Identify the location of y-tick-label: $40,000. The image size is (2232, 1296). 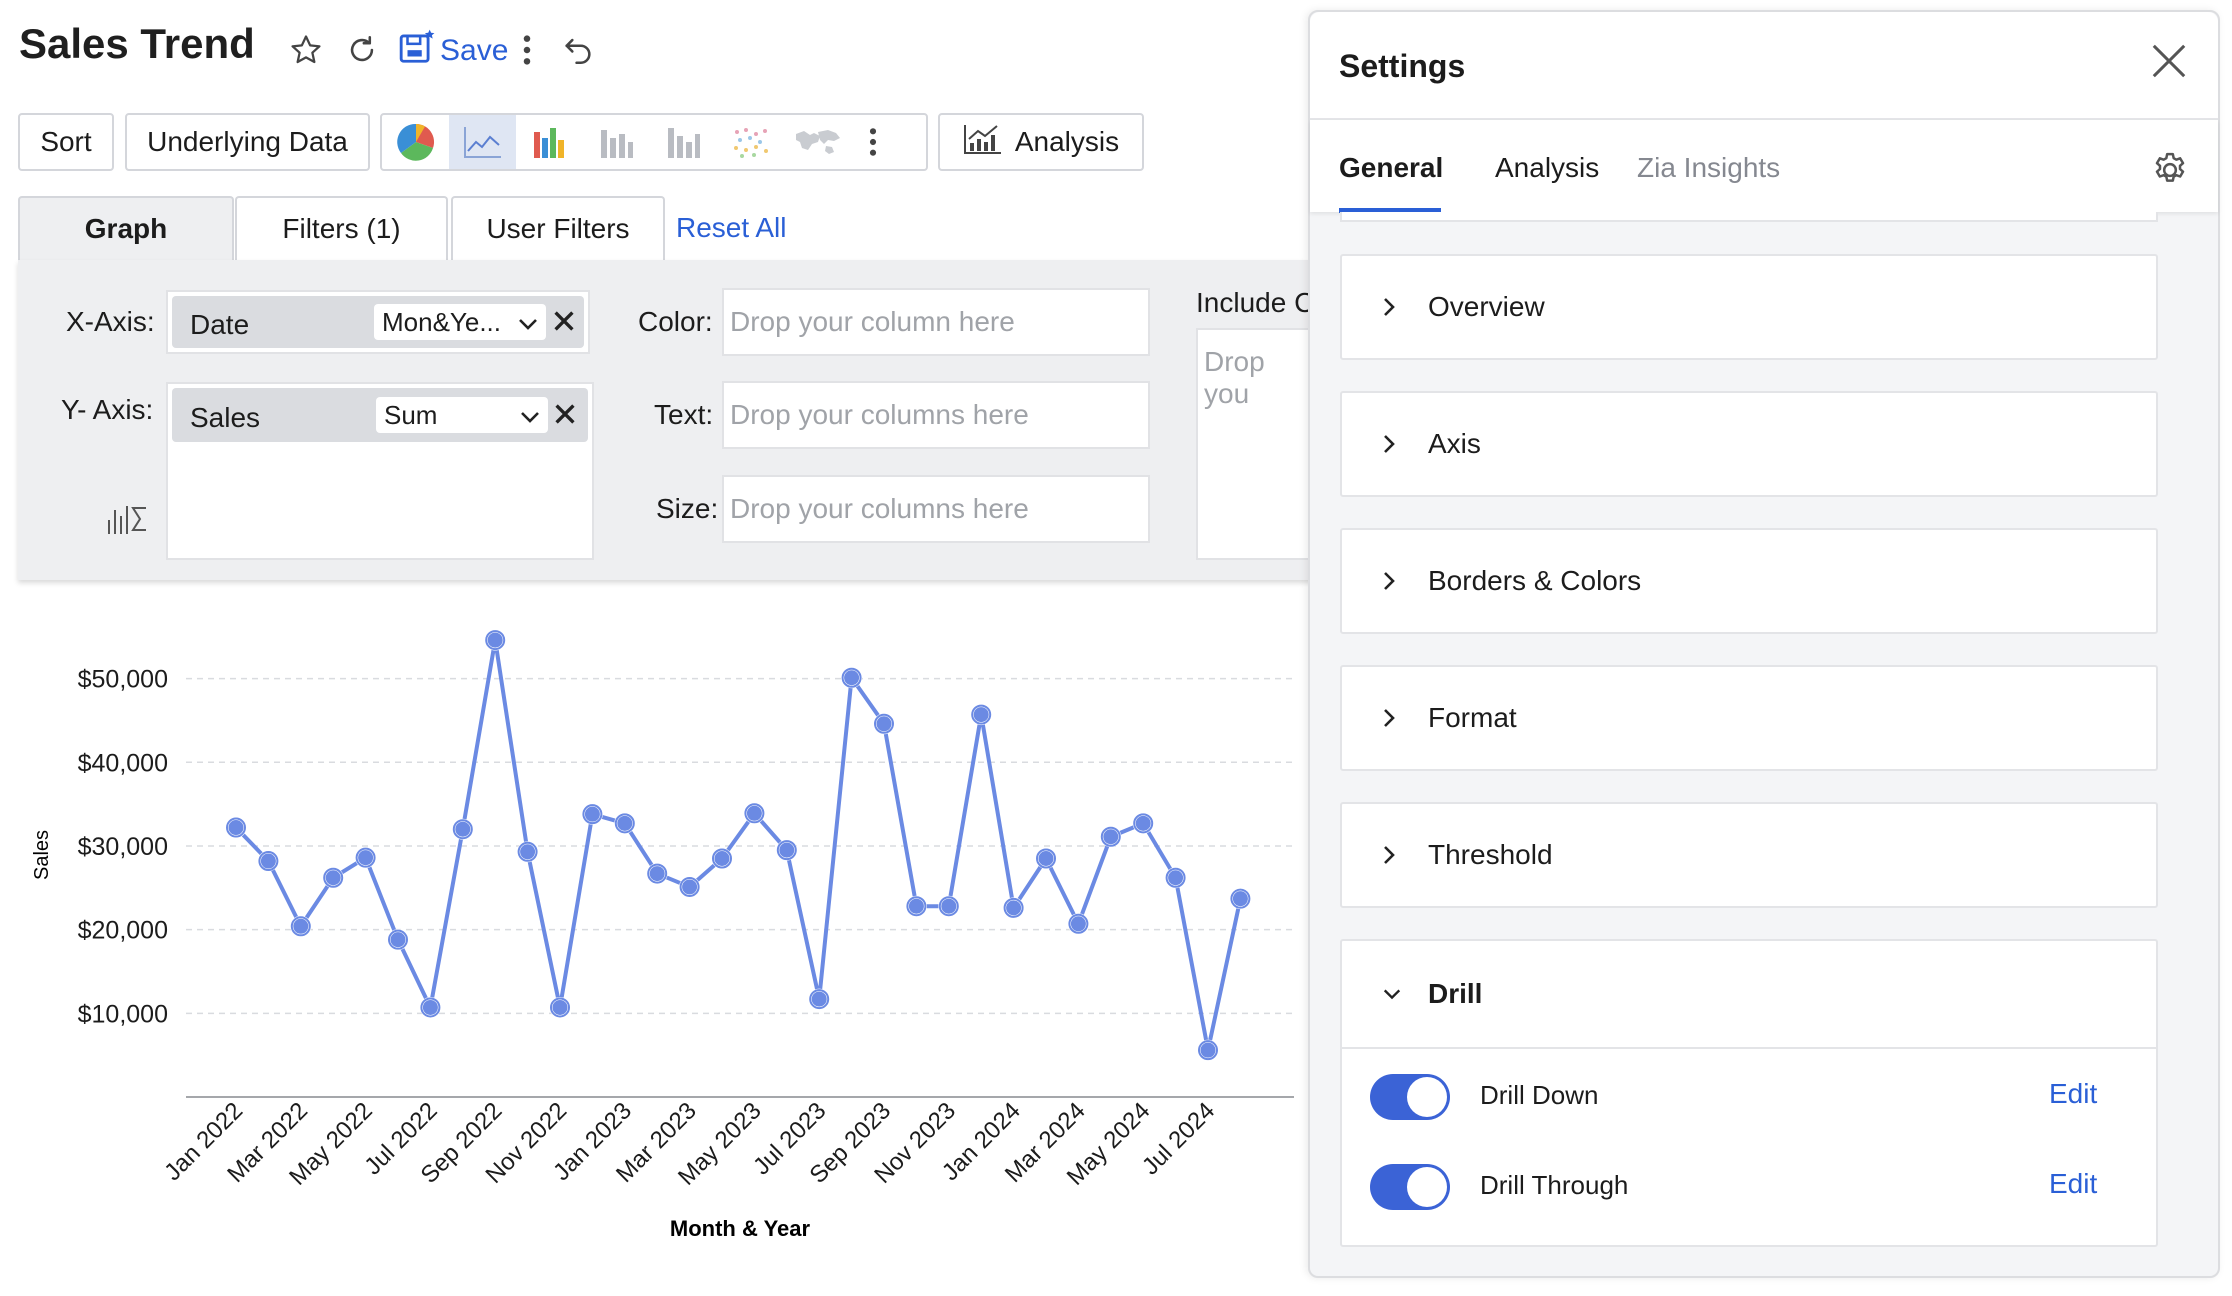
(123, 763).